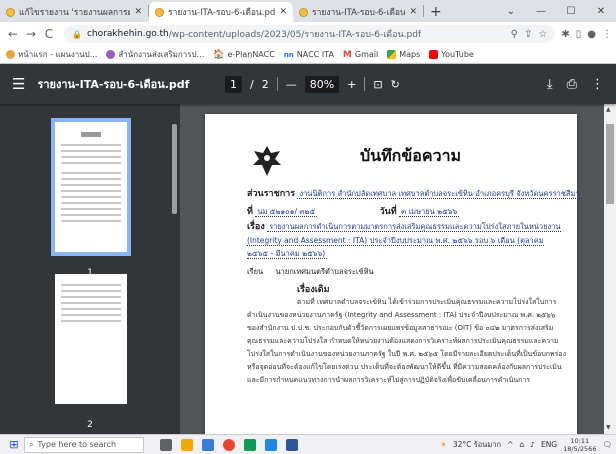 The height and width of the screenshot is (454, 616). I want to click on zoom-in-button: +, so click(351, 84).